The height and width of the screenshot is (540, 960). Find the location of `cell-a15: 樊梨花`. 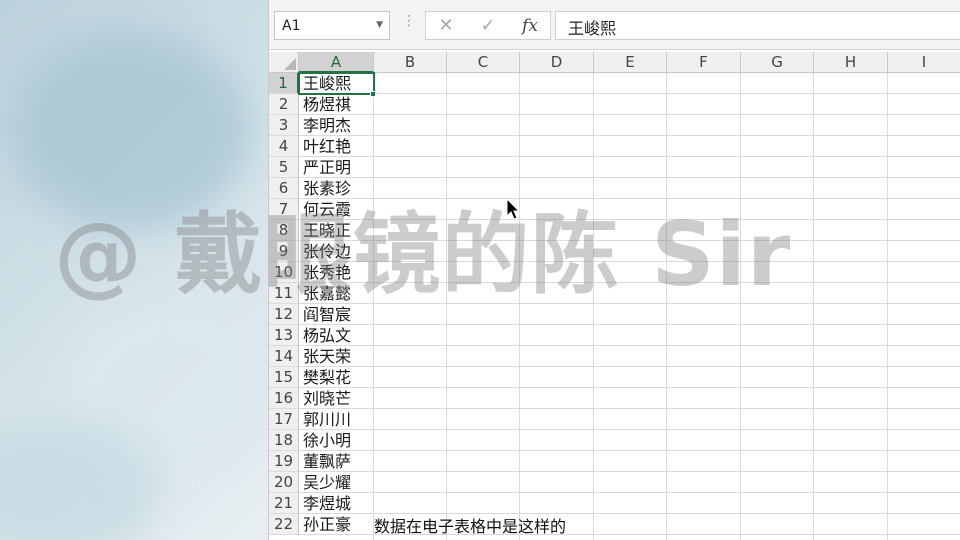

cell-a15: 樊梨花 is located at coordinates (336, 377).